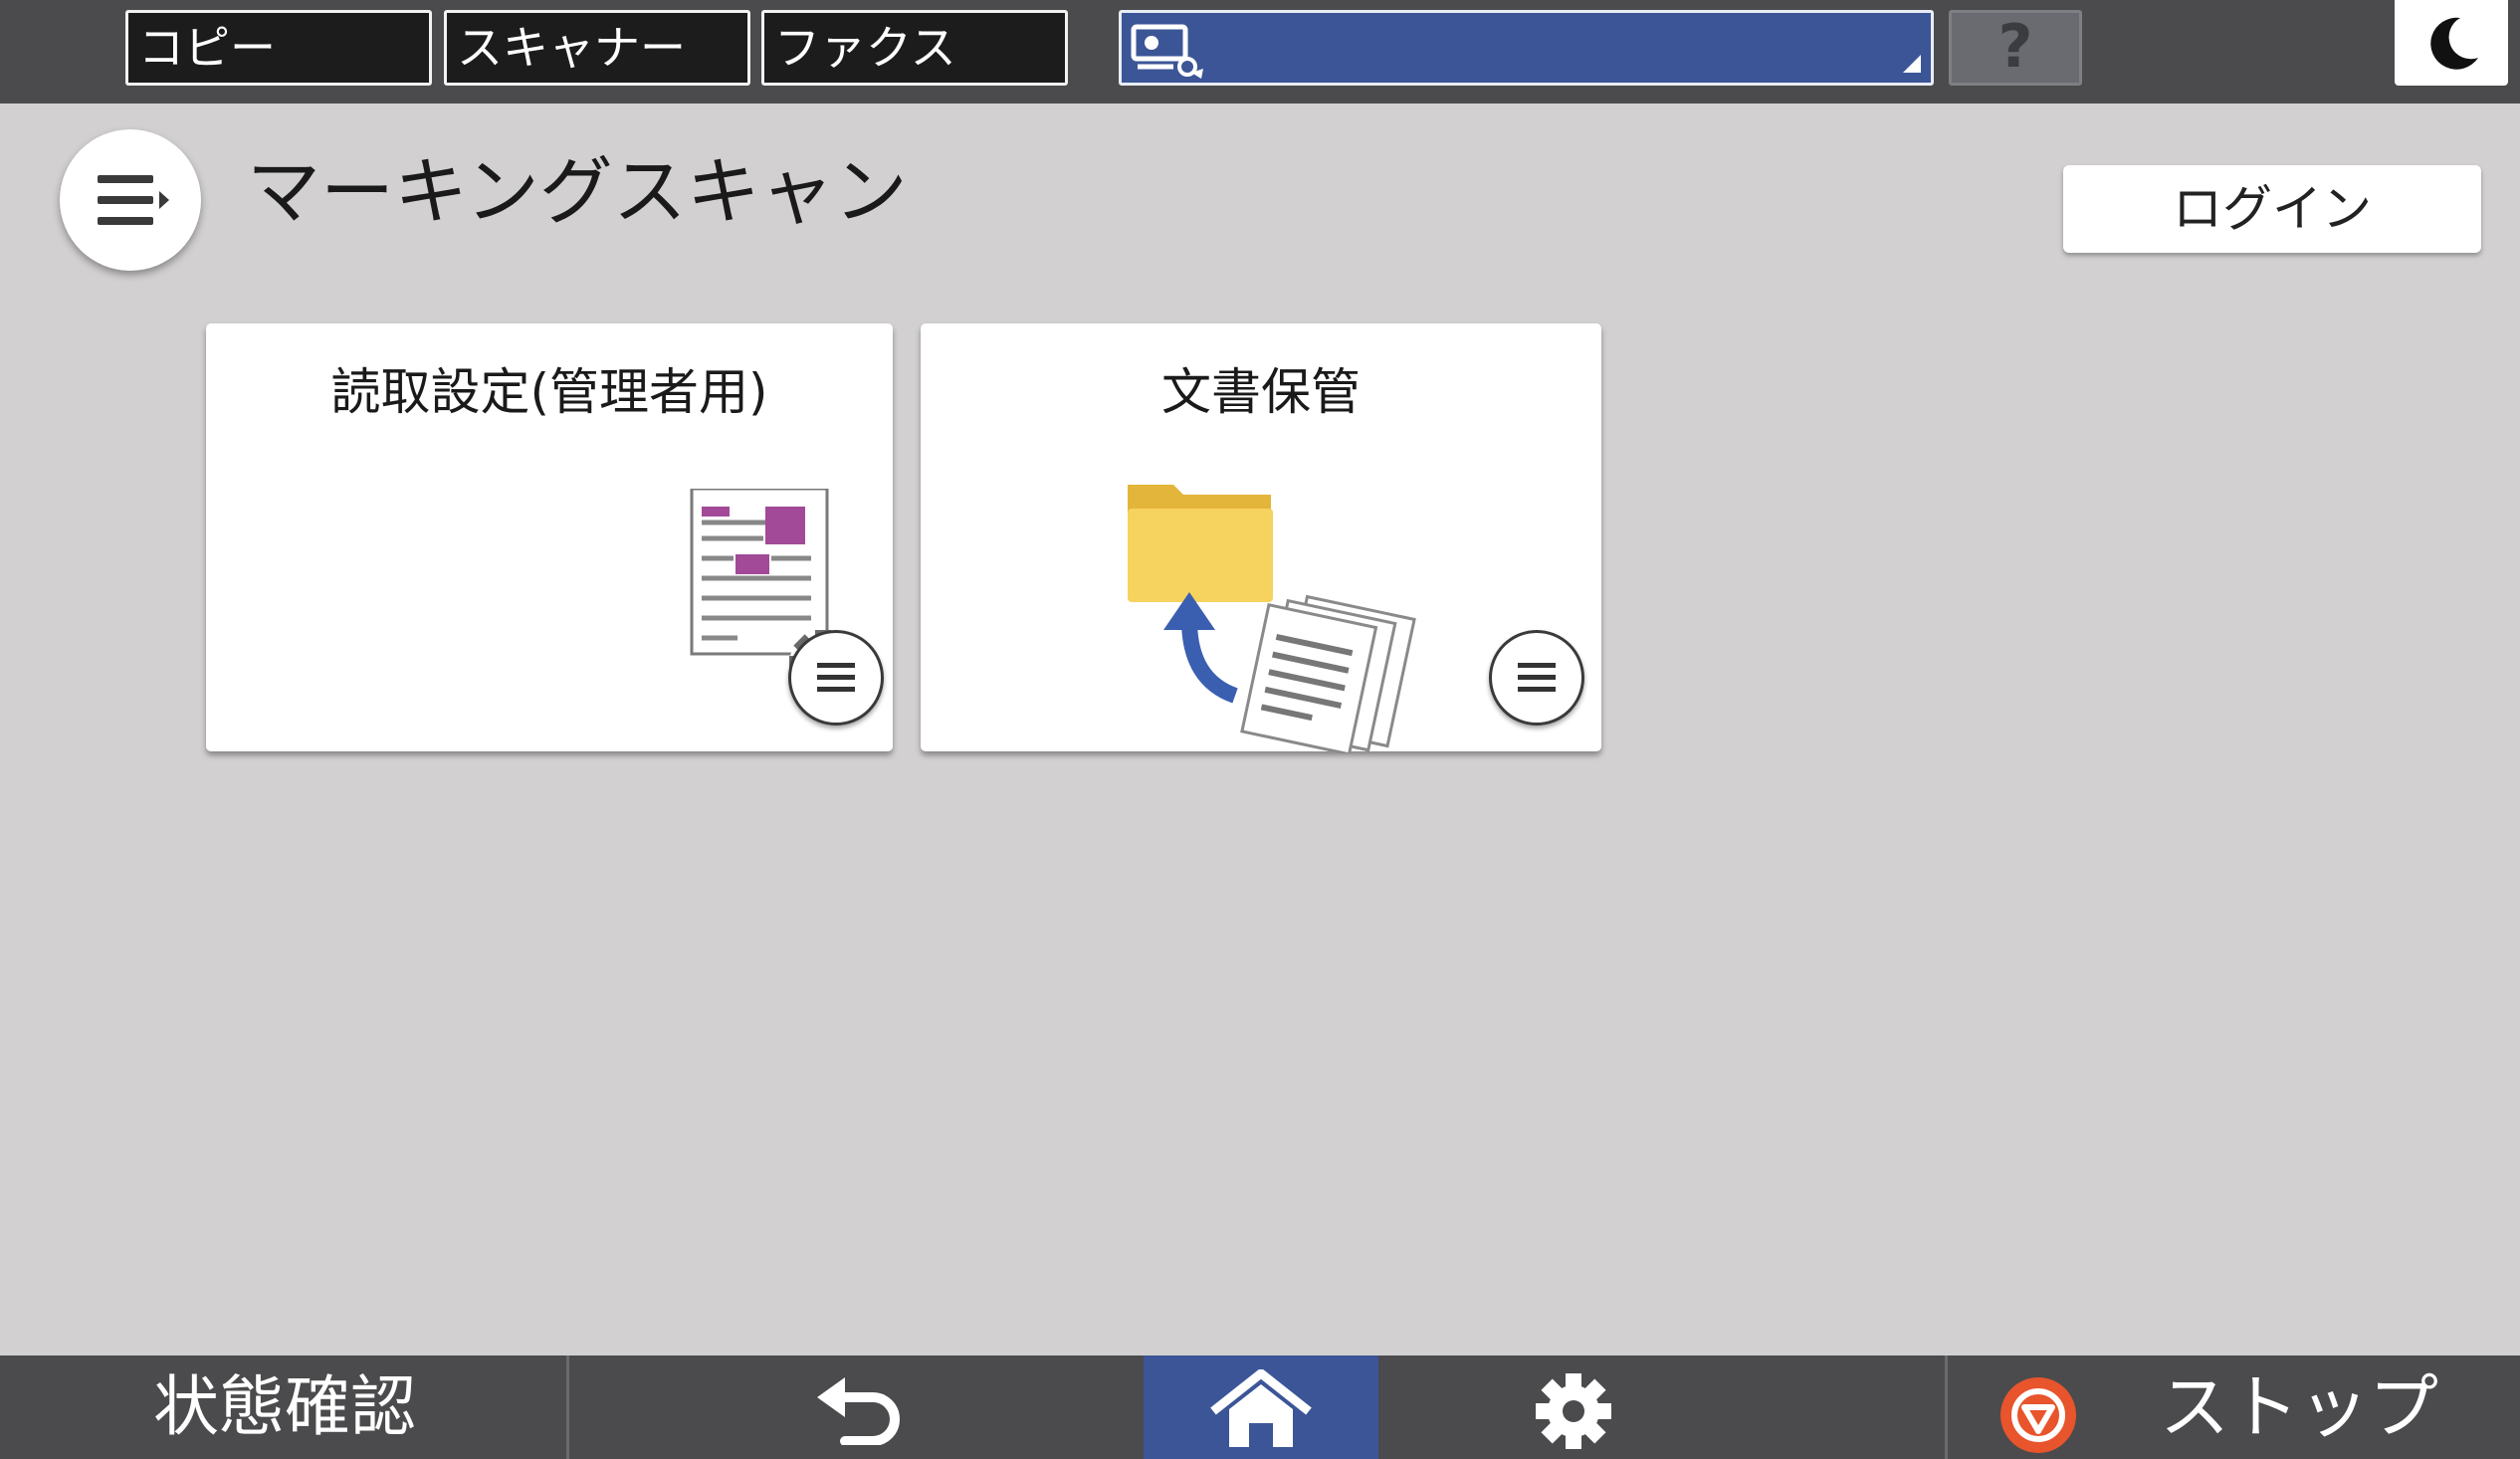 Image resolution: width=2520 pixels, height=1459 pixels. Describe the element at coordinates (1664, 1407) in the screenshot. I see `settings-button` at that location.